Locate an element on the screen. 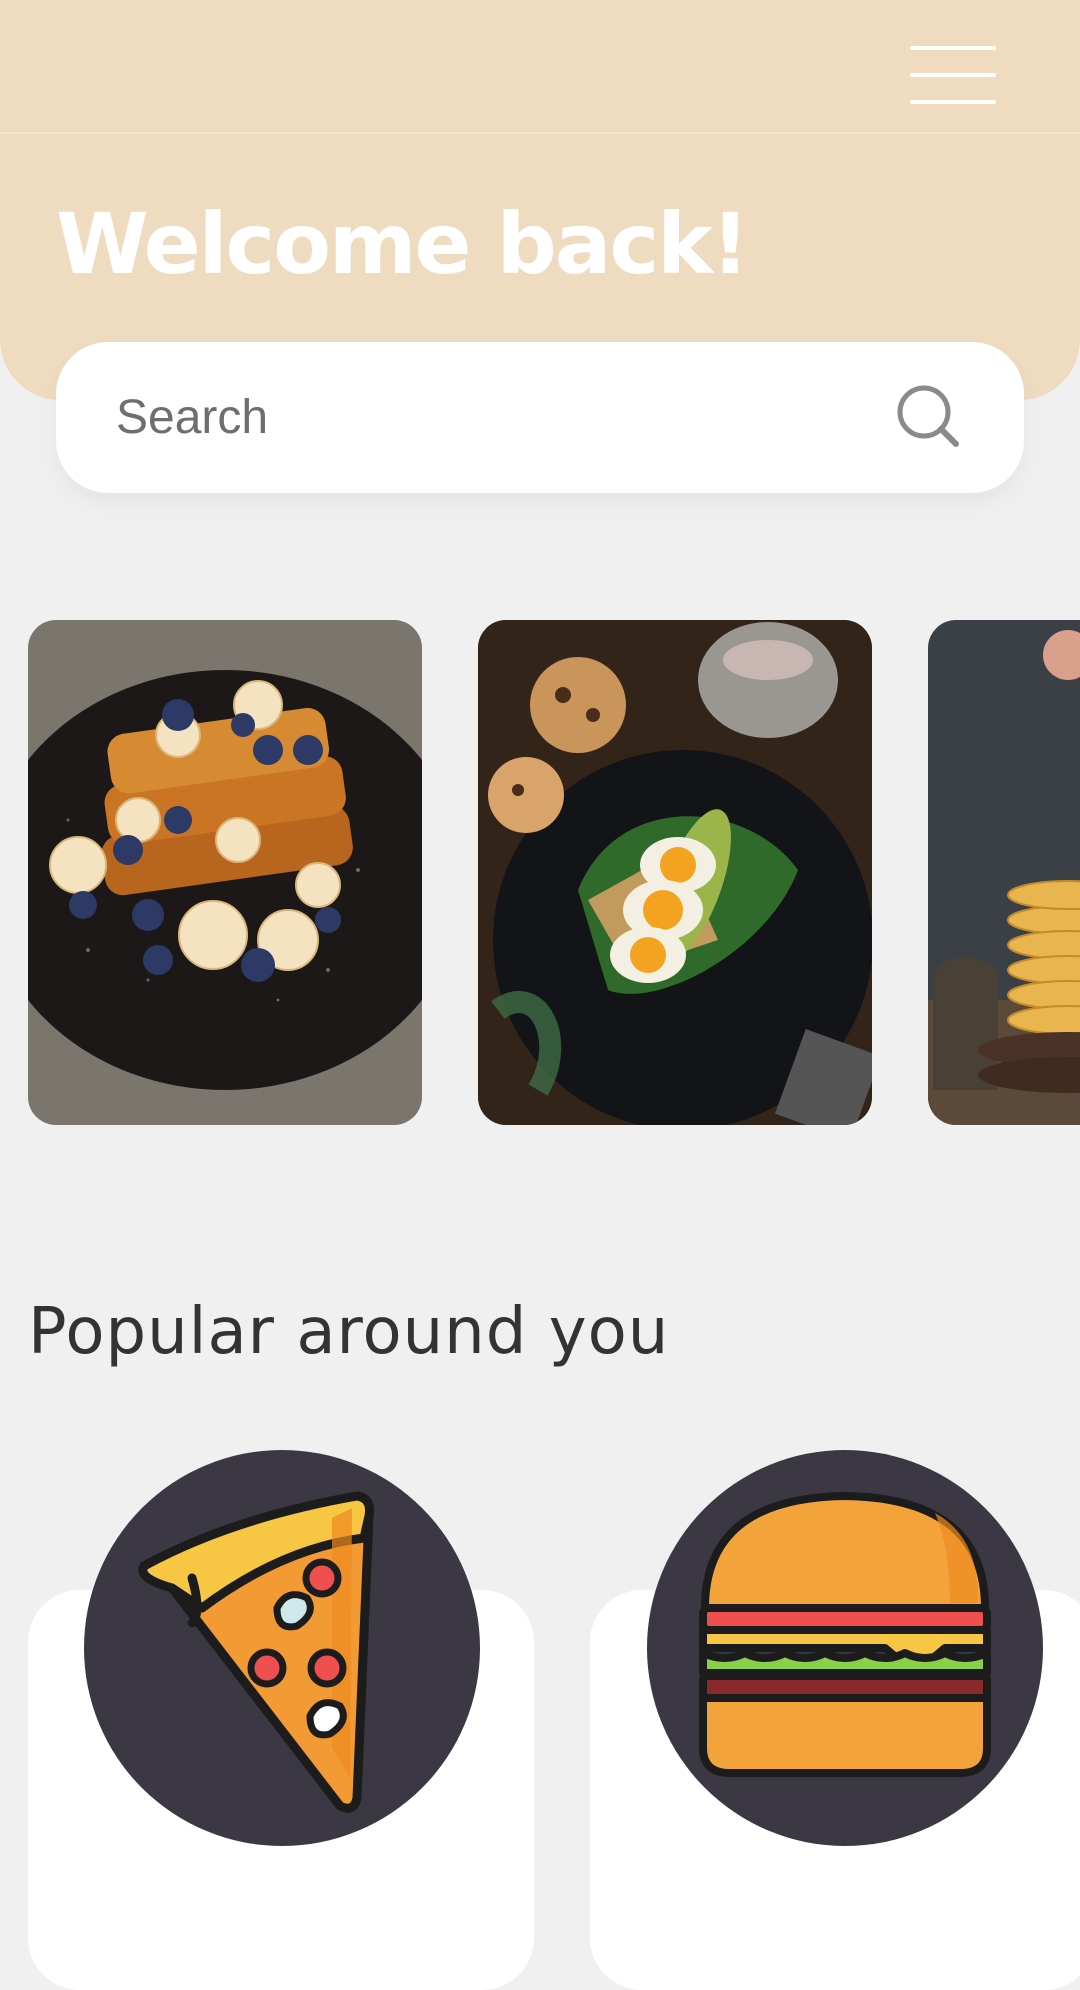 Image resolution: width=1080 pixels, height=1990 pixels. page-title: Welcome back! is located at coordinates (402, 244).